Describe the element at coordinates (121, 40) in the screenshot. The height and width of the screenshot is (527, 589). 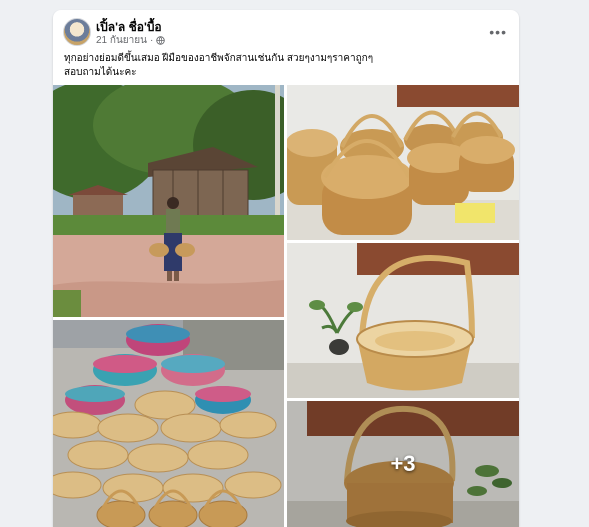
I see `post-date: 21 กันยายน` at that location.